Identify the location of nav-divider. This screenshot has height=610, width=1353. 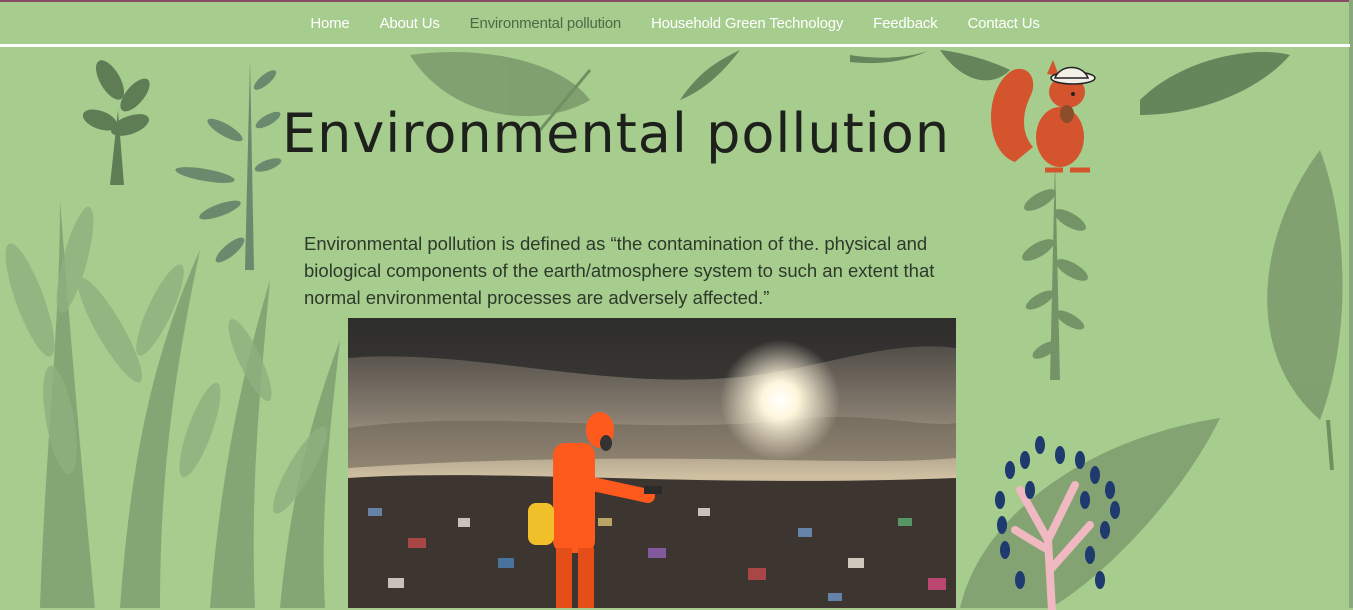
(675, 45).